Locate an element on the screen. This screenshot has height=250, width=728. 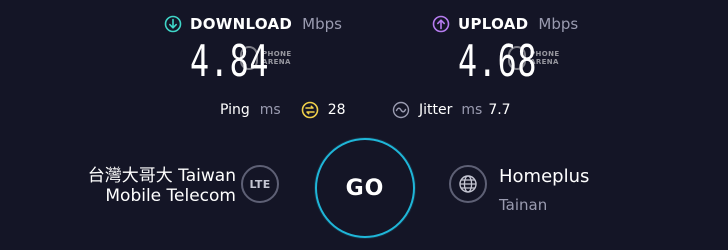
network-type-badge: LTE is located at coordinates (260, 184).